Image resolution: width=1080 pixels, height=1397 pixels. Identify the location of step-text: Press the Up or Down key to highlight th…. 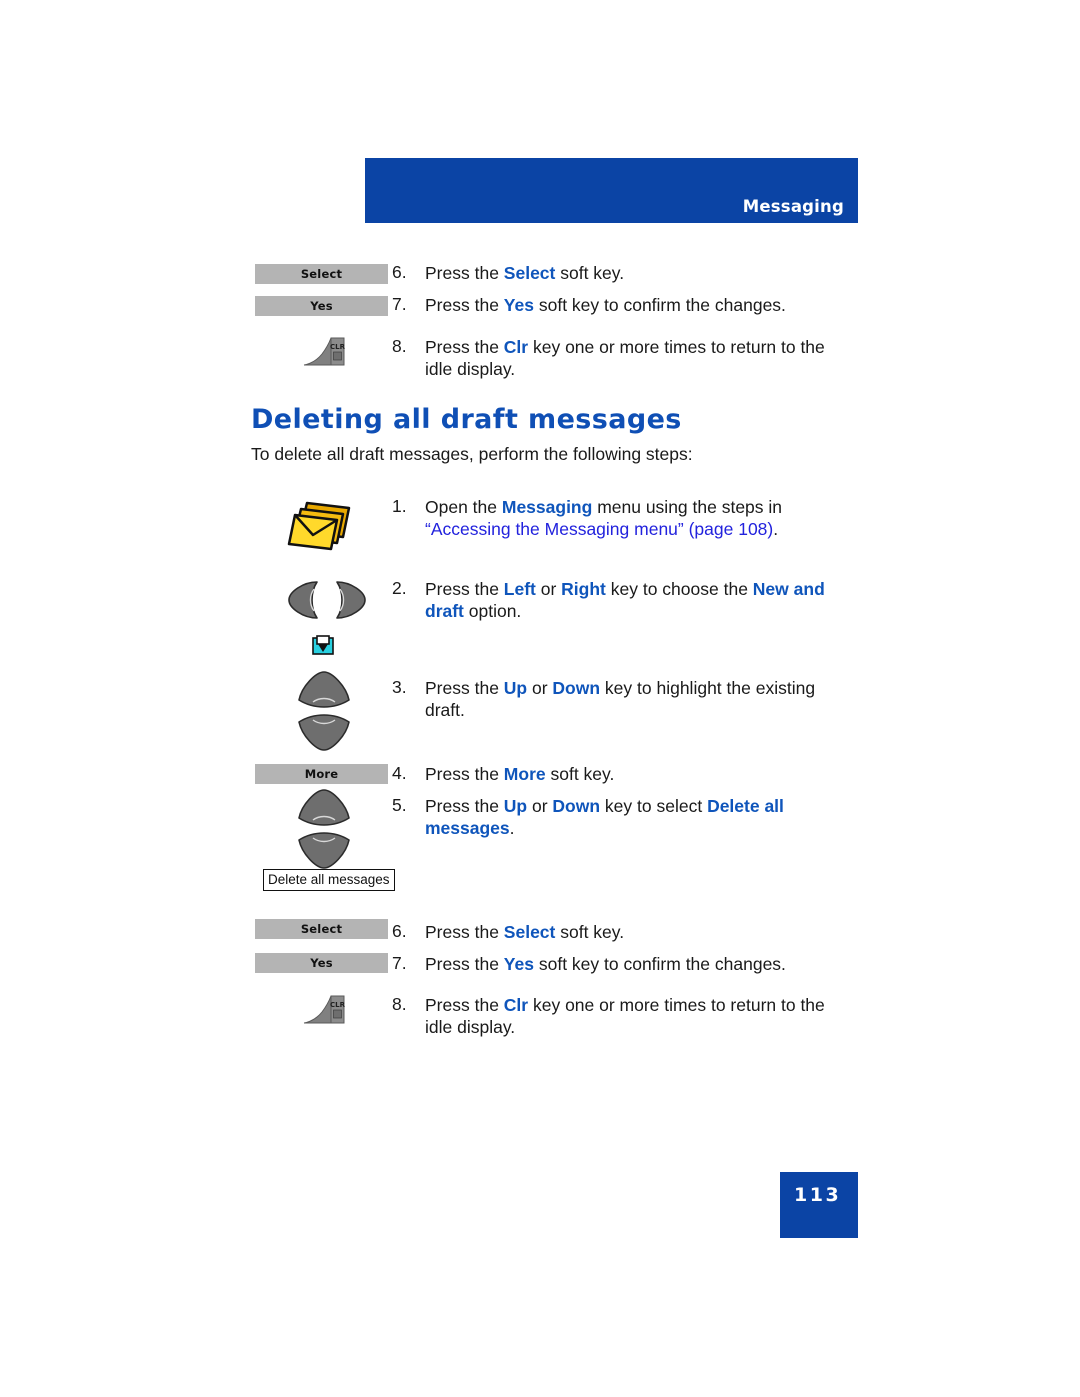
(620, 699).